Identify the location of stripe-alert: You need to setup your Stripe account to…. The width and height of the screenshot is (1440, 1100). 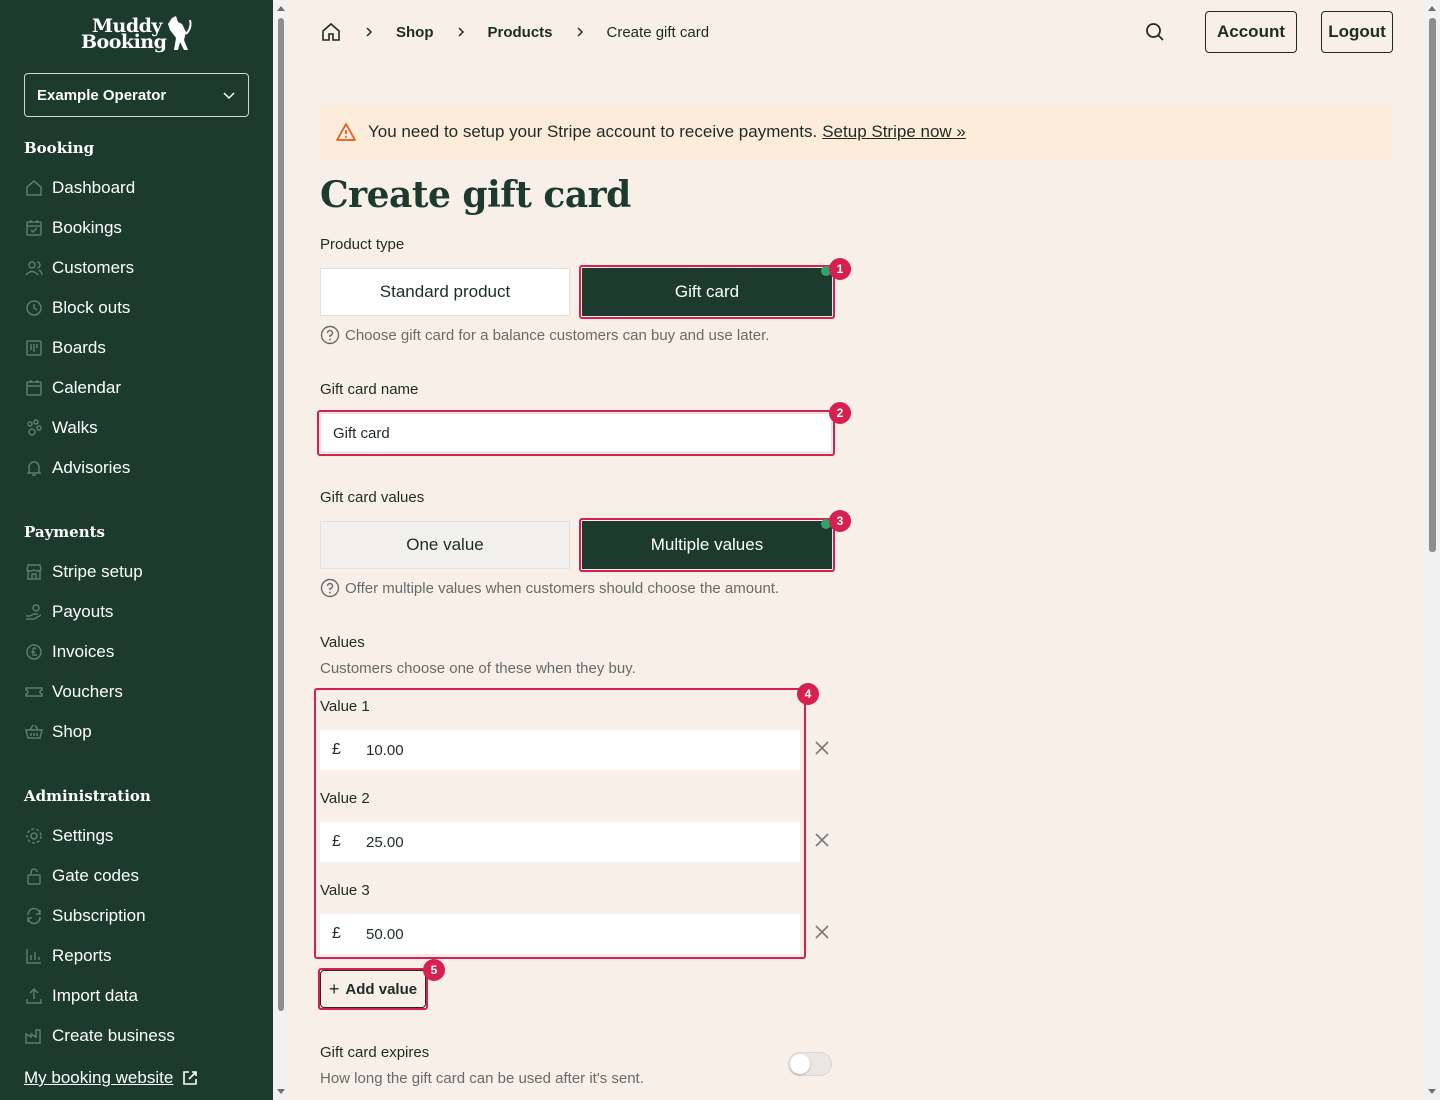
(856, 132).